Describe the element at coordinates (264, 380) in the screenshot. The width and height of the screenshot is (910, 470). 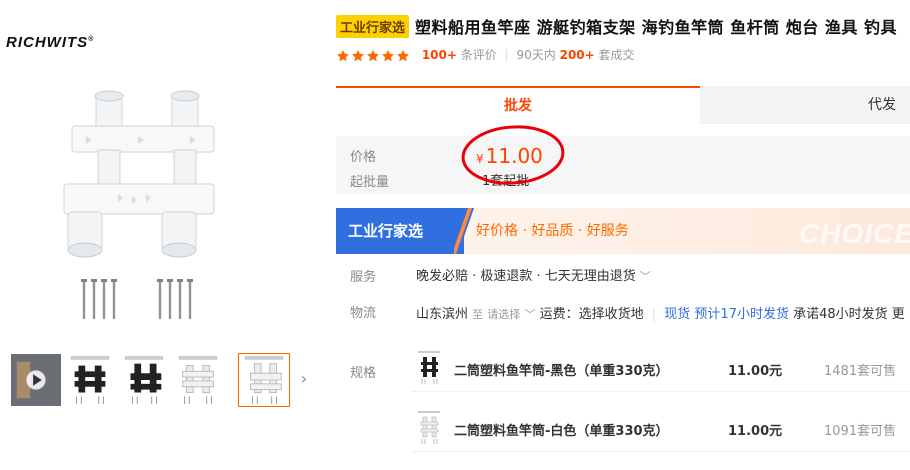
I see `thumbnail-white-holder-angle` at that location.